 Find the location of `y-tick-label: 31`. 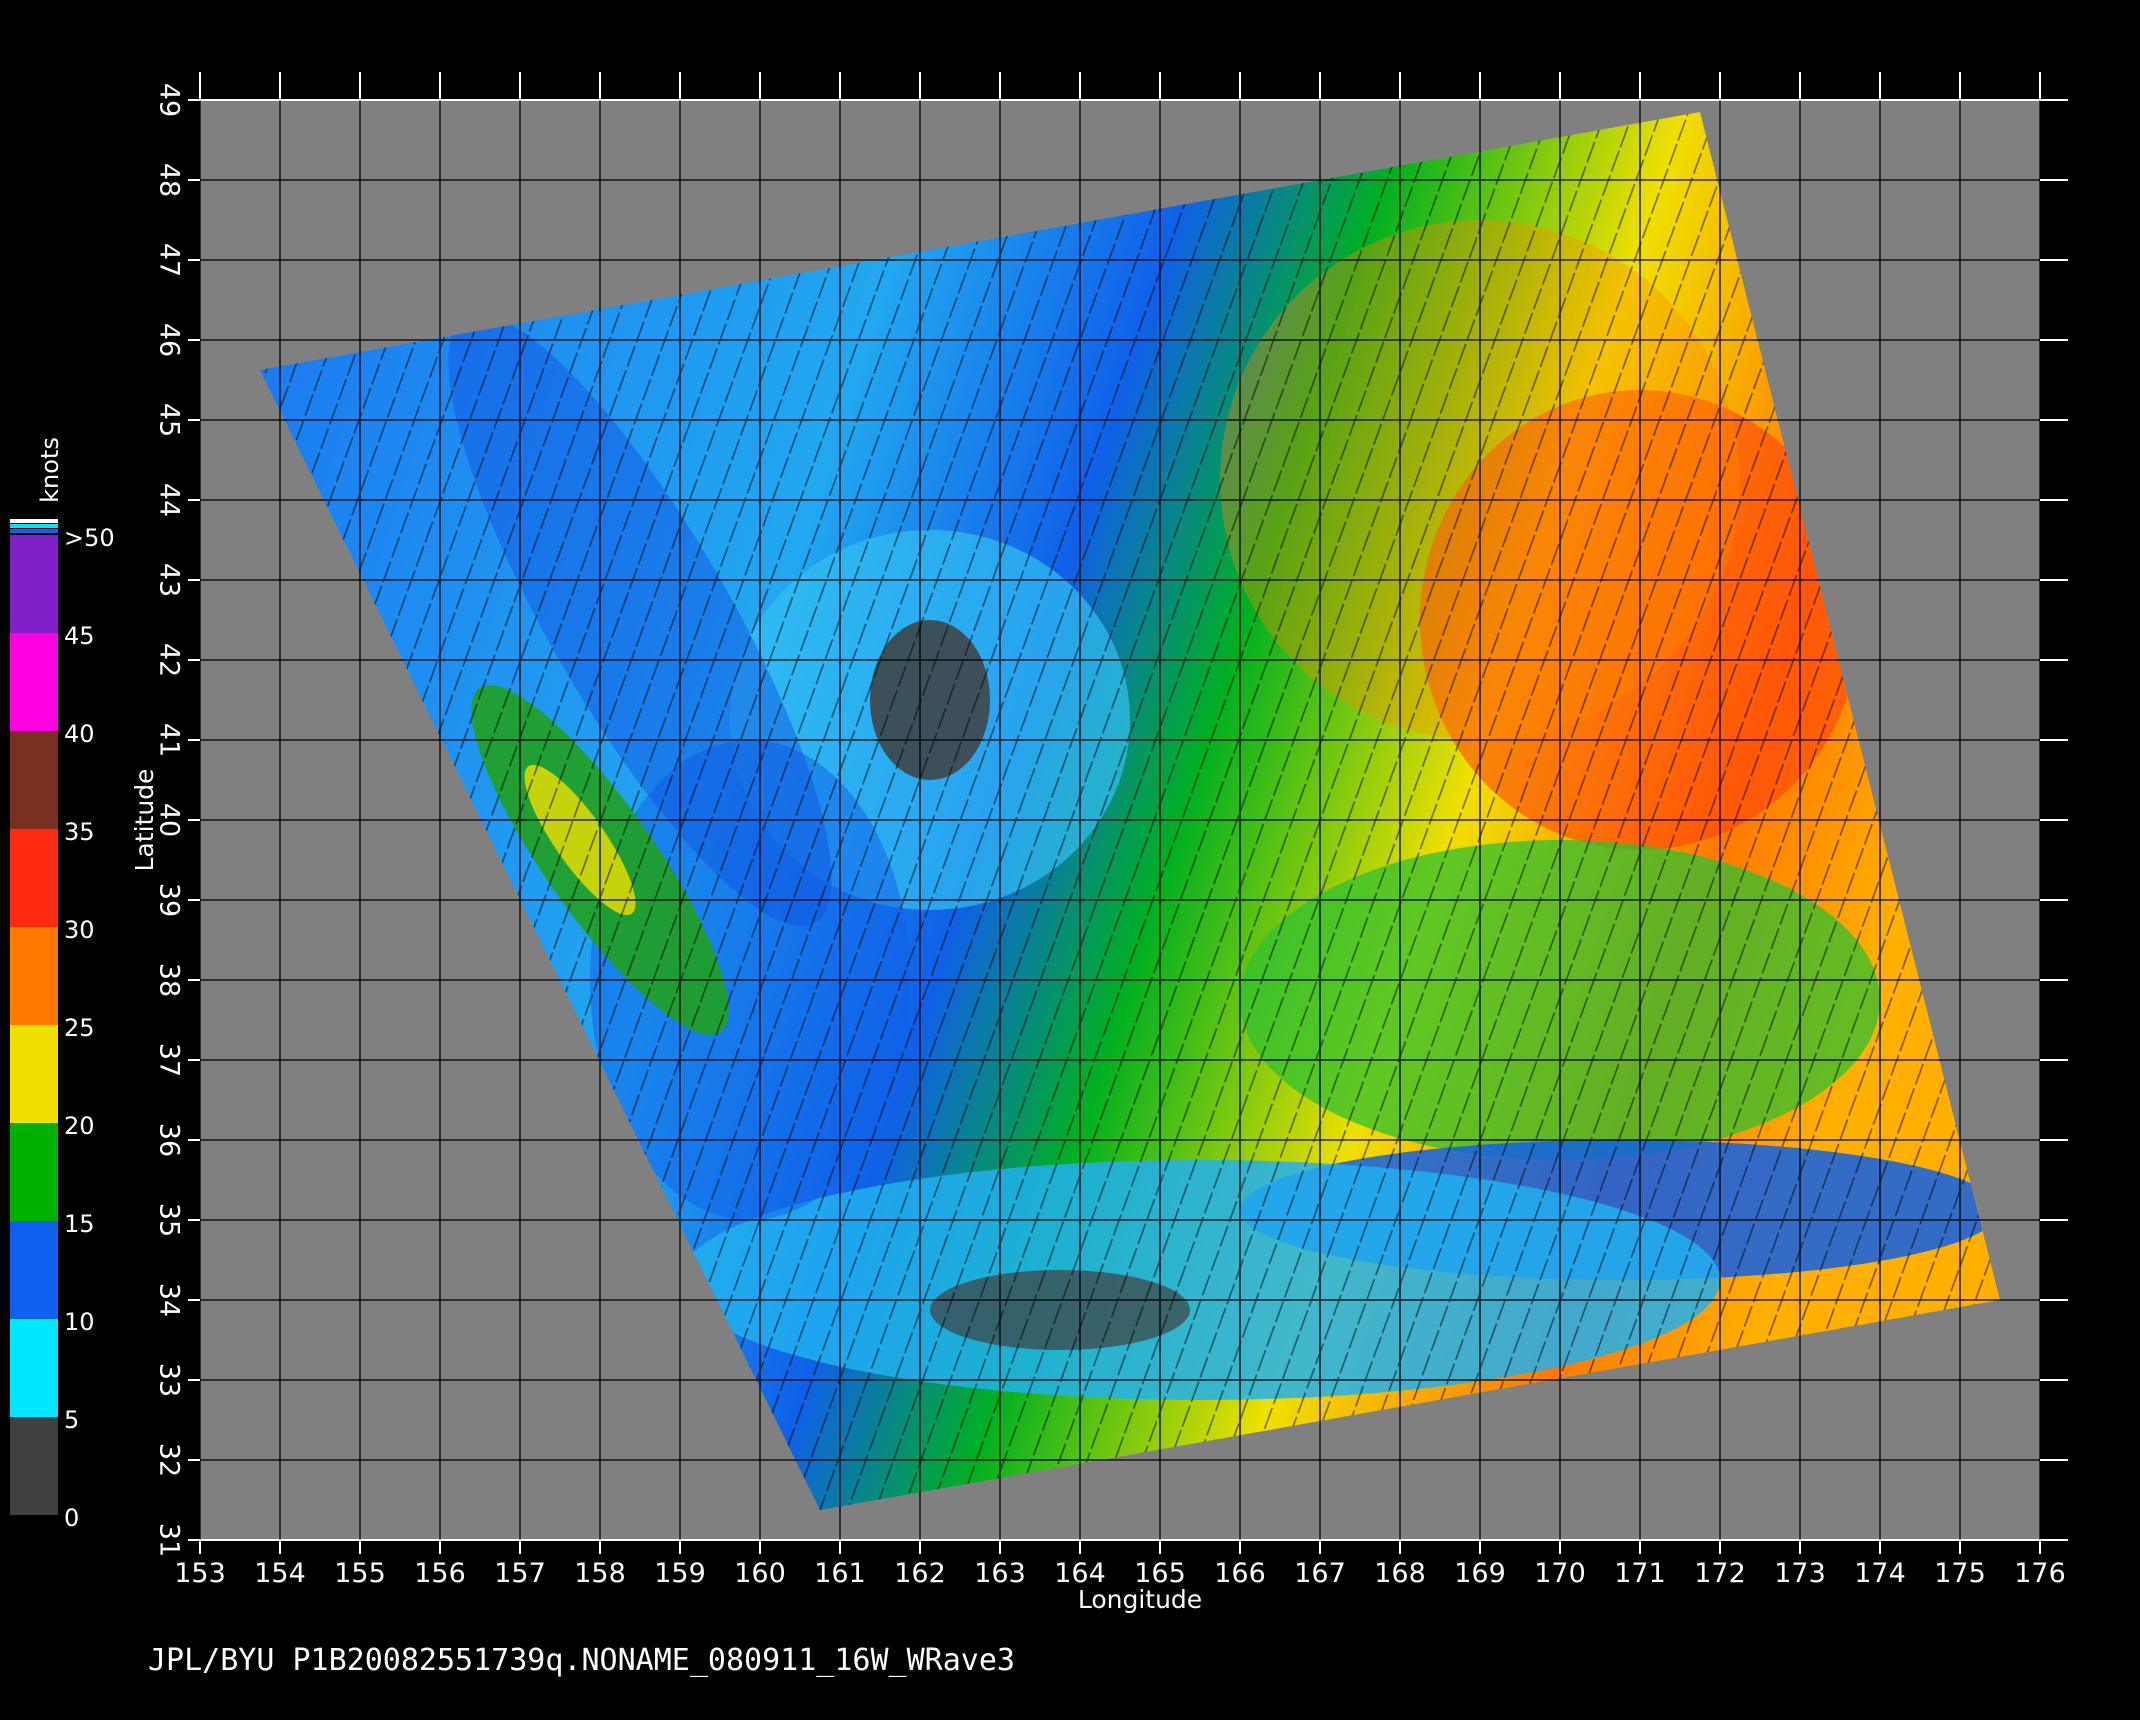

y-tick-label: 31 is located at coordinates (169, 1540).